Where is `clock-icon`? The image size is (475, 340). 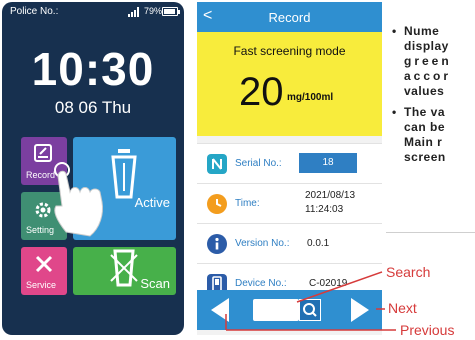
clock-icon is located at coordinates (217, 204).